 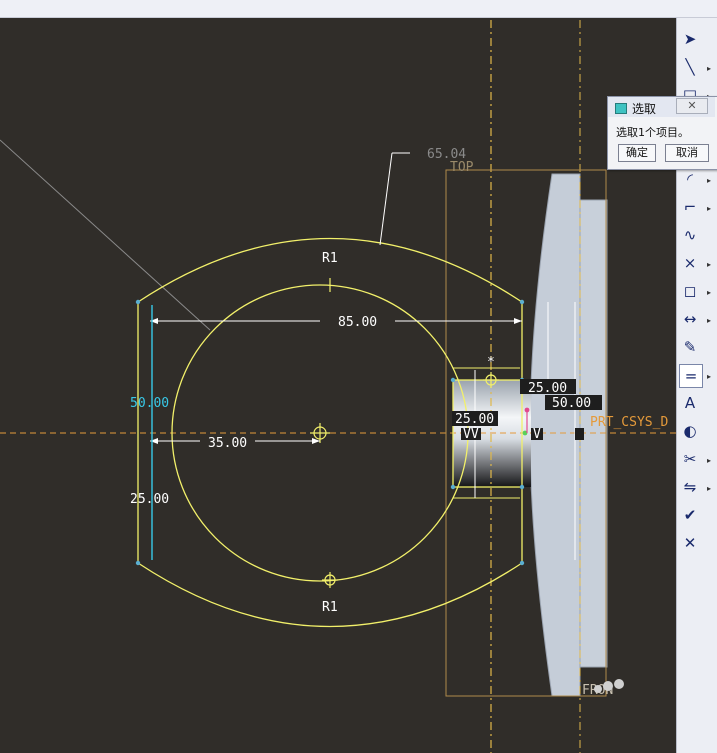 What do you see at coordinates (690, 347) in the screenshot?
I see `modify-icon: ✎` at bounding box center [690, 347].